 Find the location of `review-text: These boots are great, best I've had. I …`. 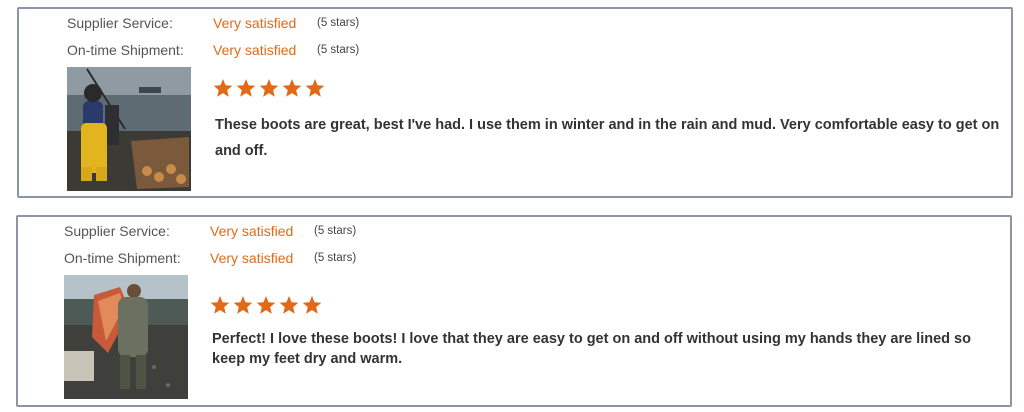

review-text: These boots are great, best I've had. I … is located at coordinates (607, 138).